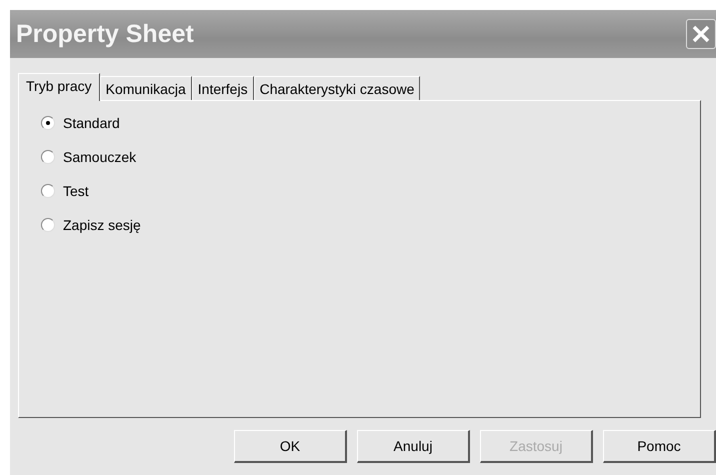  I want to click on dialog-button: Pomoc, so click(659, 446).